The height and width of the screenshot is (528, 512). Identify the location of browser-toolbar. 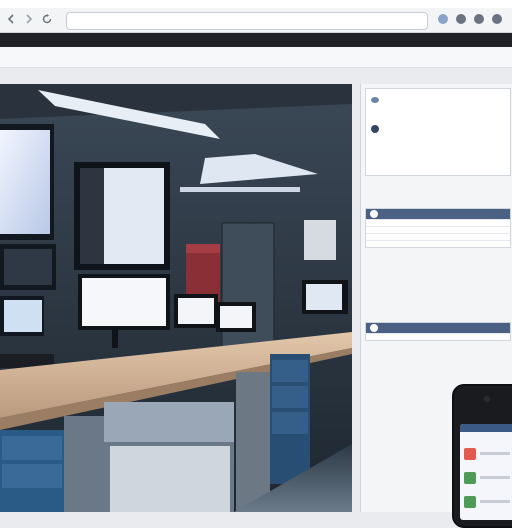
(256, 20).